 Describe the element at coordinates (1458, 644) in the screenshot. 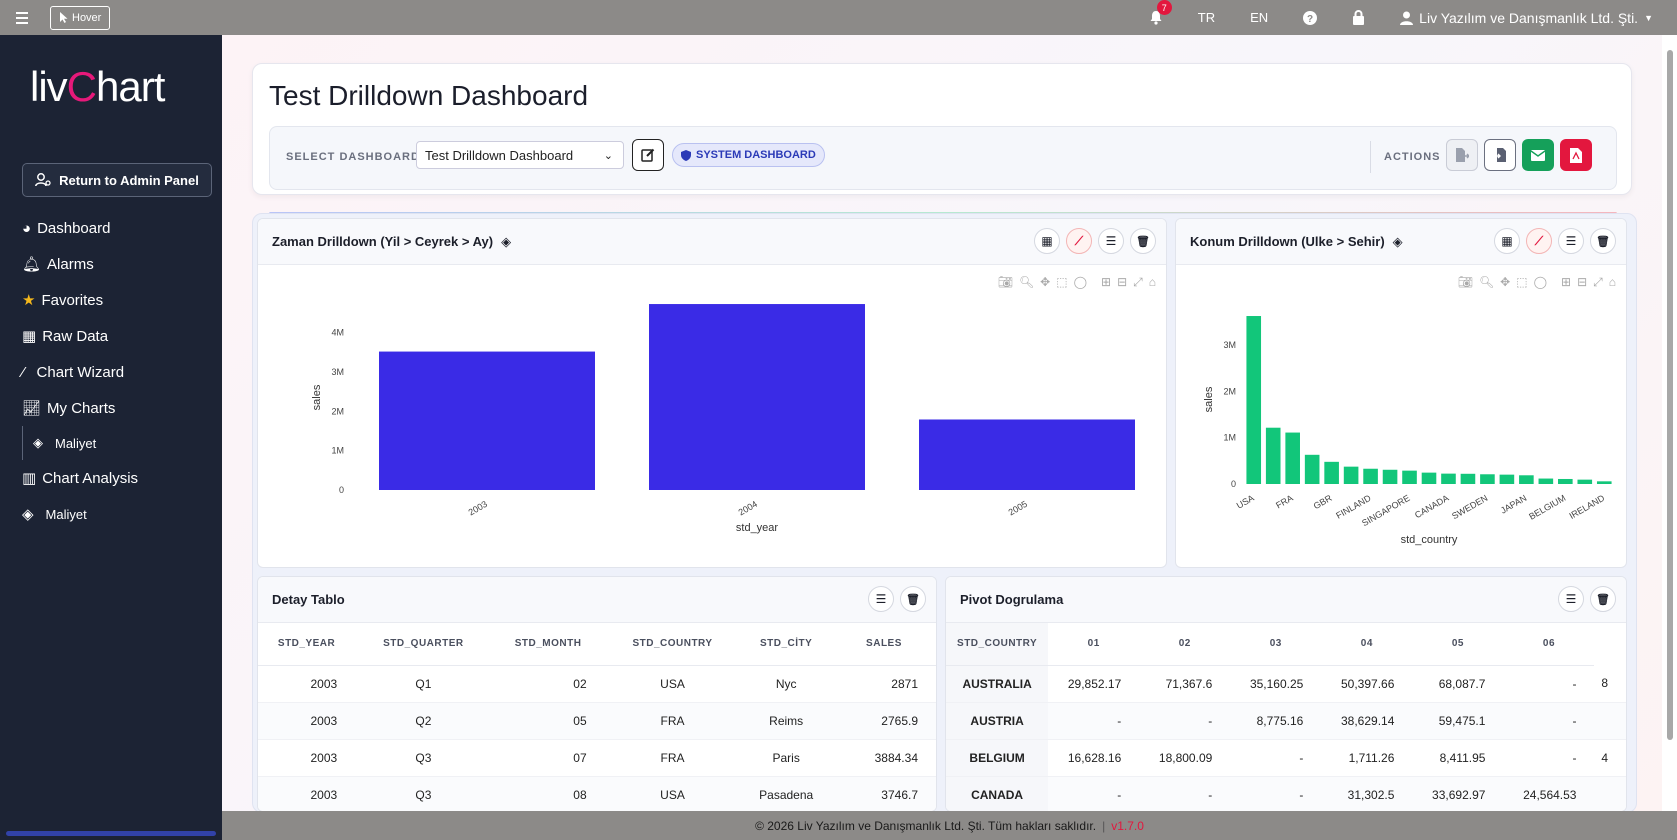

I see `column-header: 05` at that location.